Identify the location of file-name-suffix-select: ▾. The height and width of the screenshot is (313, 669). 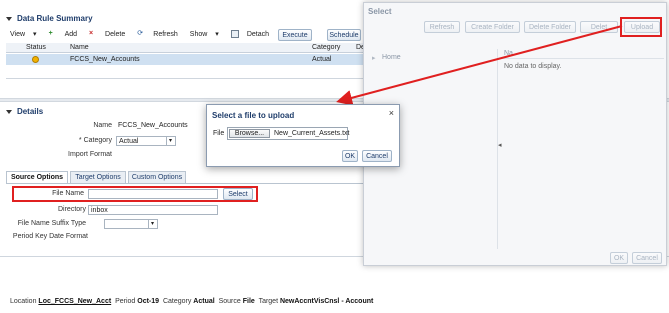
(131, 224).